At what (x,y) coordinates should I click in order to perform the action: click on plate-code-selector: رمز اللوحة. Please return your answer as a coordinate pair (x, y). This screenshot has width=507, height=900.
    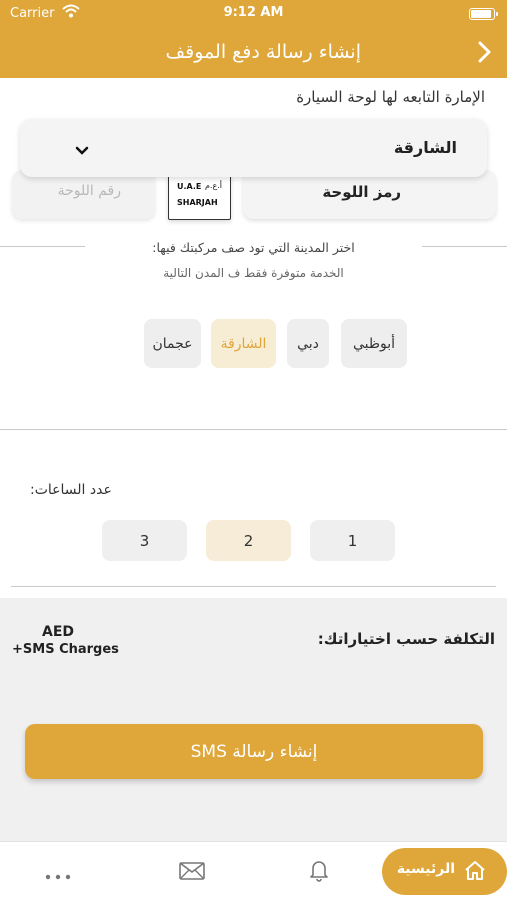
    Looking at the image, I should click on (369, 194).